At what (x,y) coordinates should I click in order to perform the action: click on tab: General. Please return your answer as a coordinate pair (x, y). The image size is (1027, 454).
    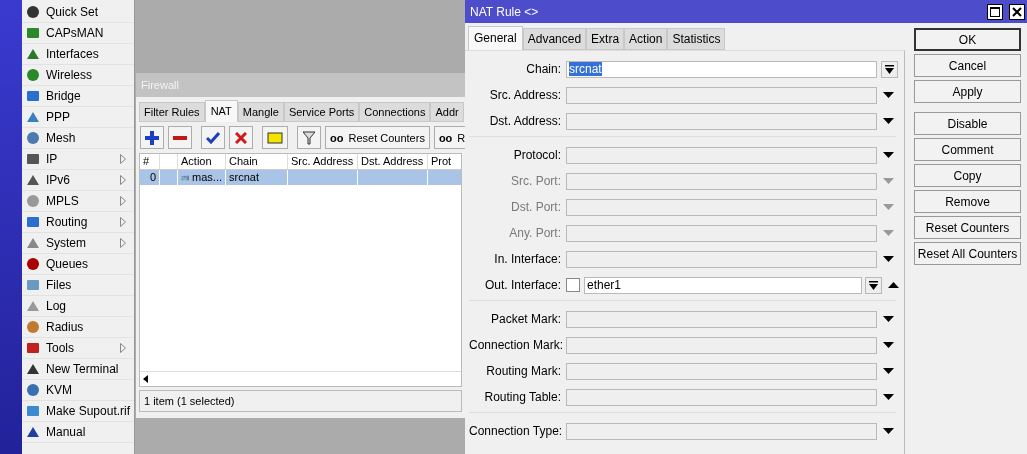
    Looking at the image, I should click on (495, 38).